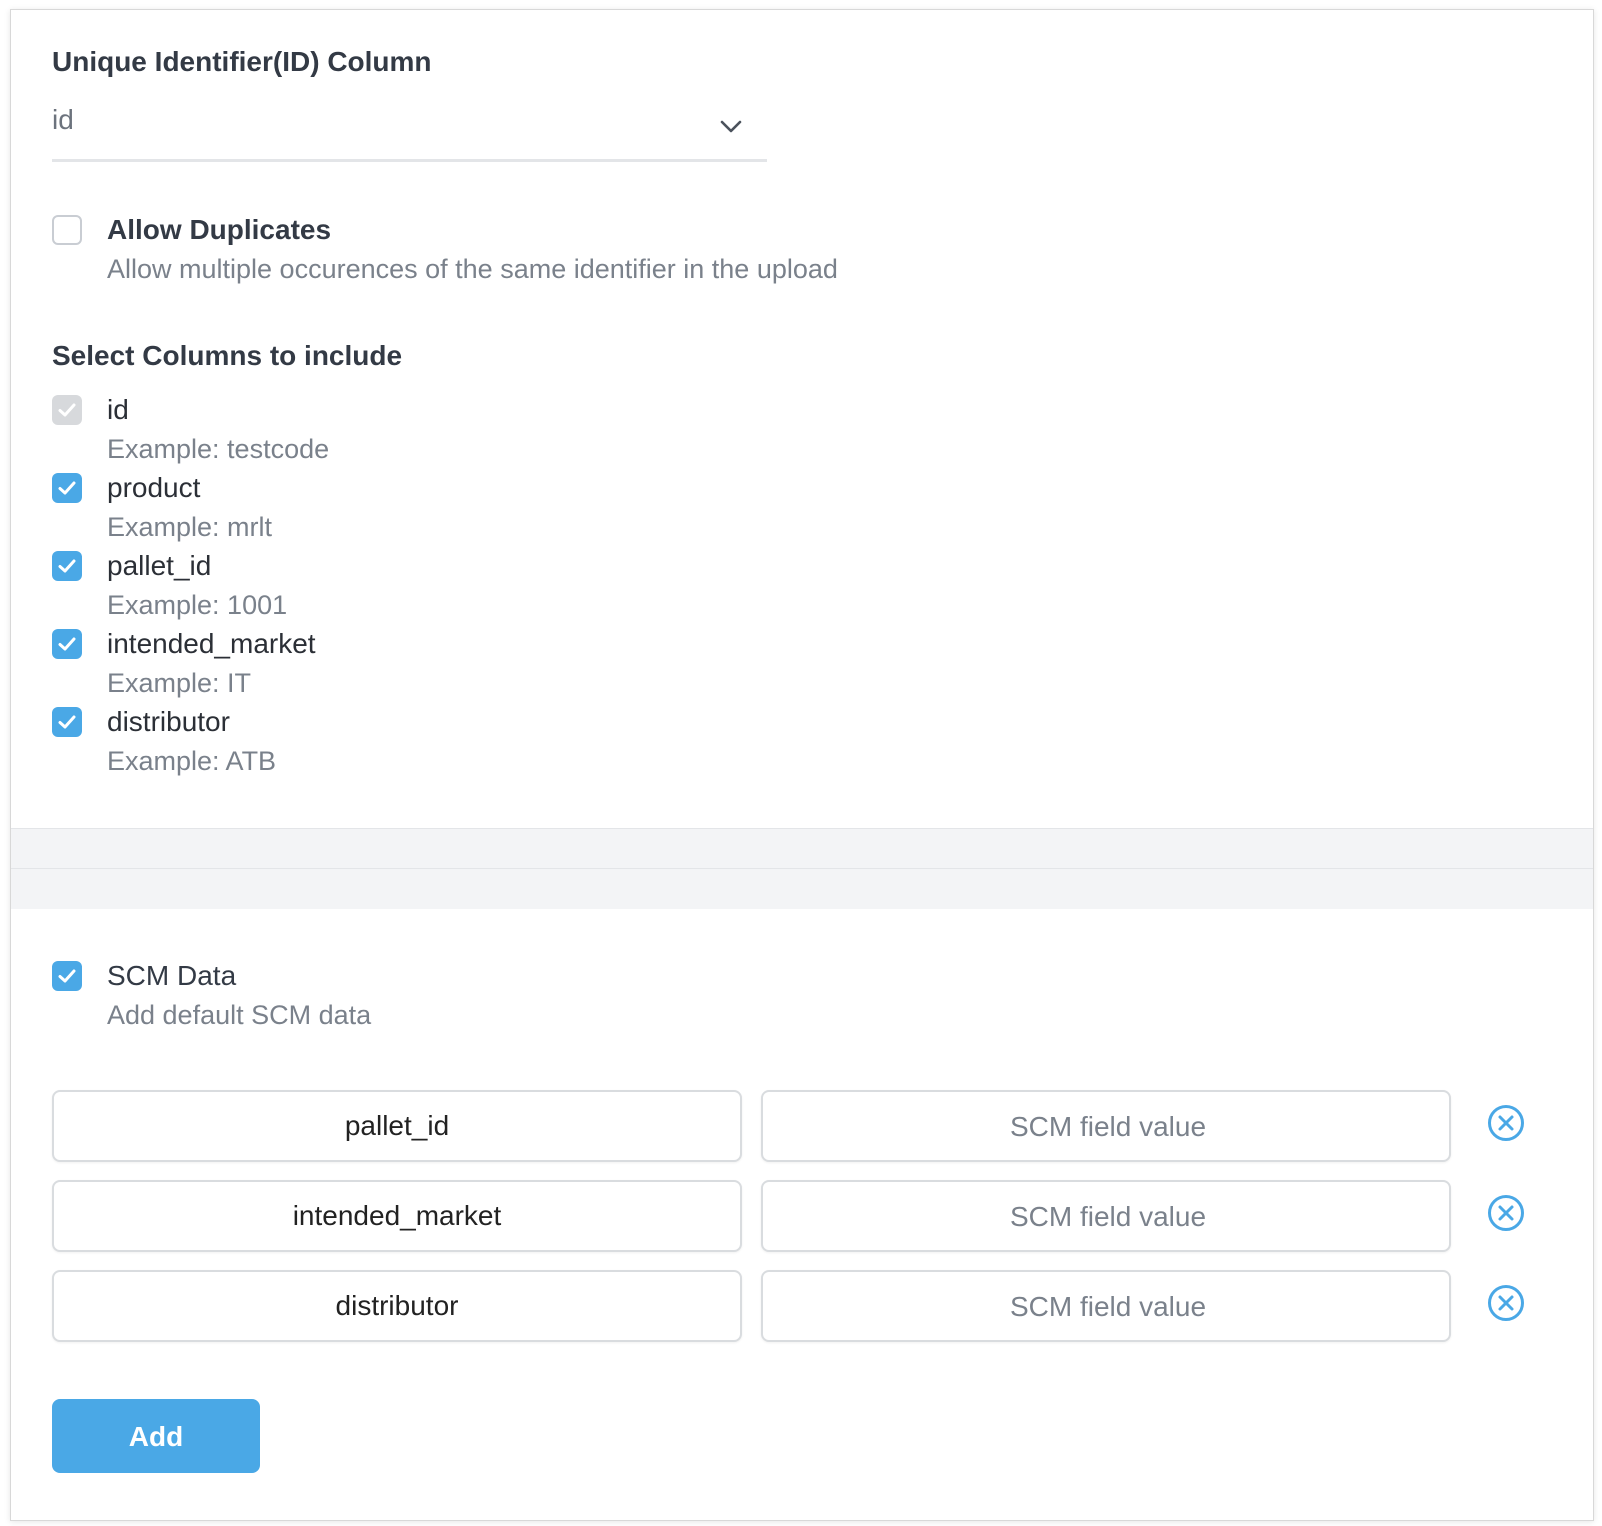 The height and width of the screenshot is (1526, 1602). I want to click on column-example-intended-market: Example: IT, so click(179, 683).